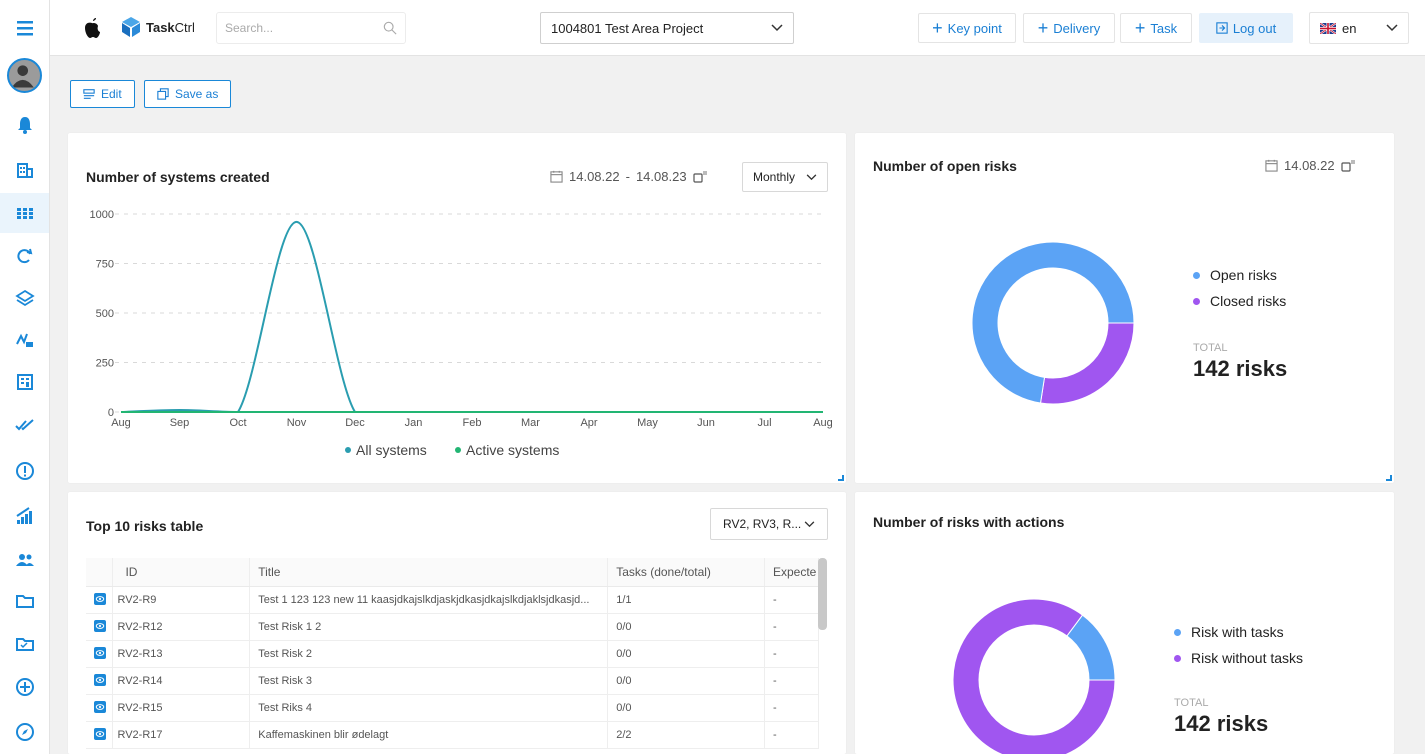 Image resolution: width=1425 pixels, height=754 pixels. I want to click on checked-folder-icon, so click(24, 644).